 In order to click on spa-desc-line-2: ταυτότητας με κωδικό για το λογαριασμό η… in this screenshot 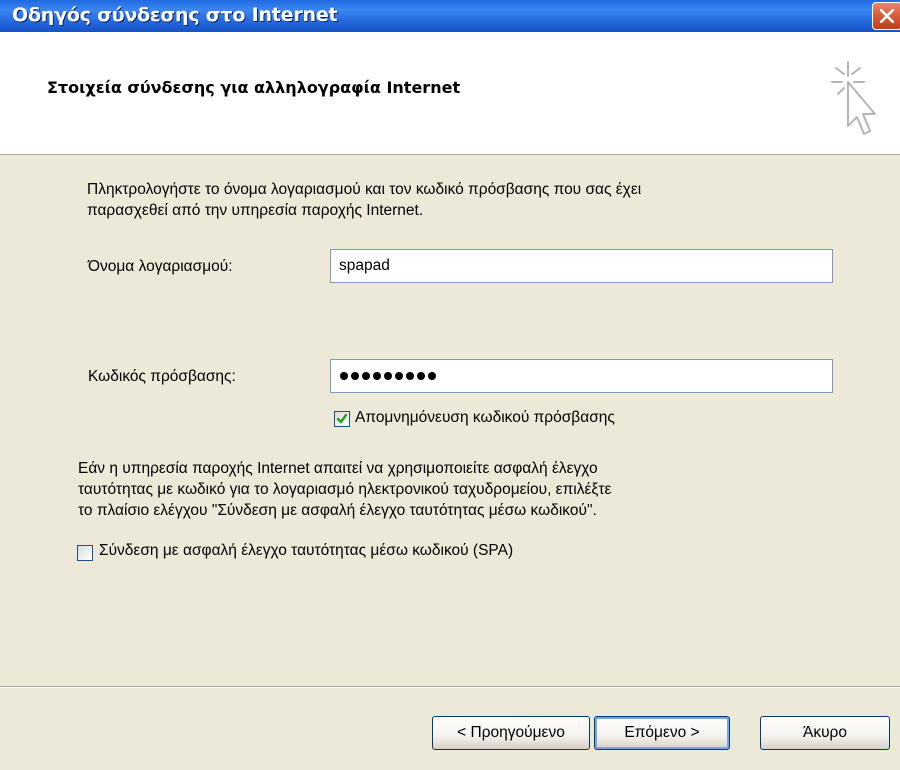, I will do `click(345, 489)`.